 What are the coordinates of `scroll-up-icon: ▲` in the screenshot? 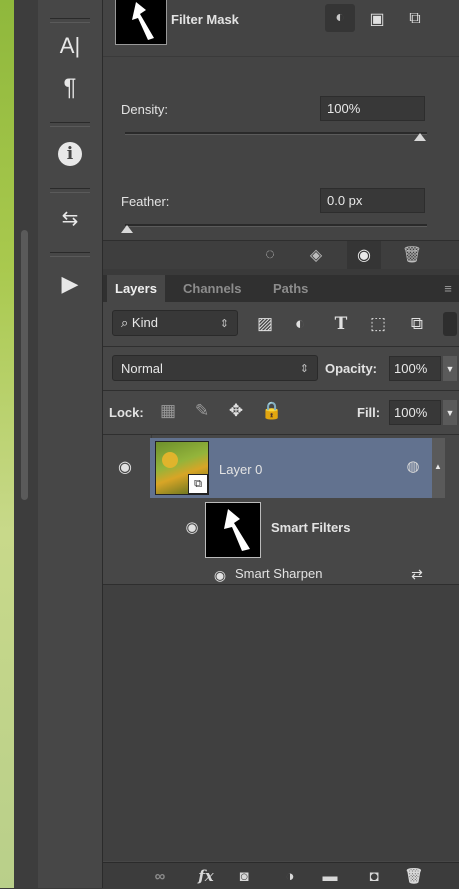 It's located at (438, 466).